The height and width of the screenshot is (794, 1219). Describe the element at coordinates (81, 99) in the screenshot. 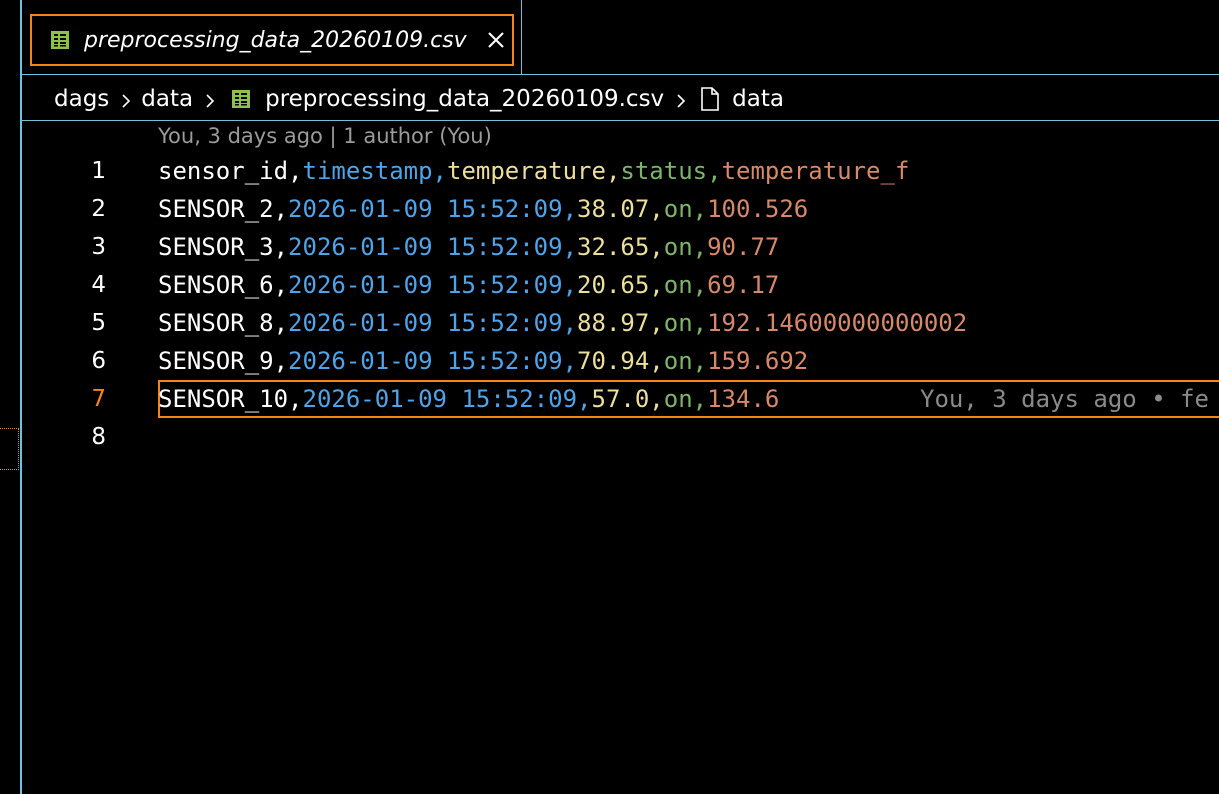

I see `breadcrumb-item-dags: dags` at that location.